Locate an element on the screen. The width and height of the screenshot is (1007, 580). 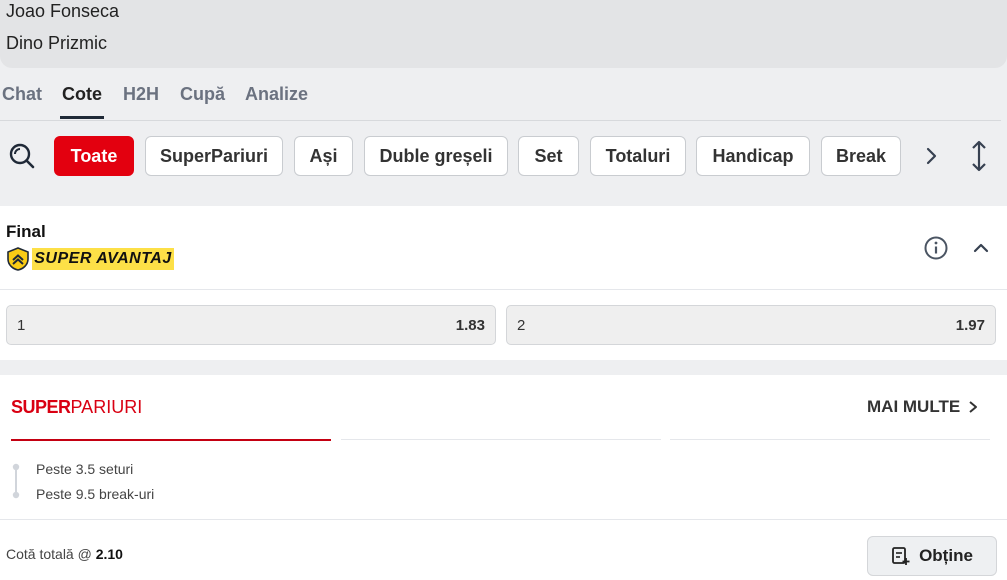
total-label: Cotă totală @ is located at coordinates (49, 554).